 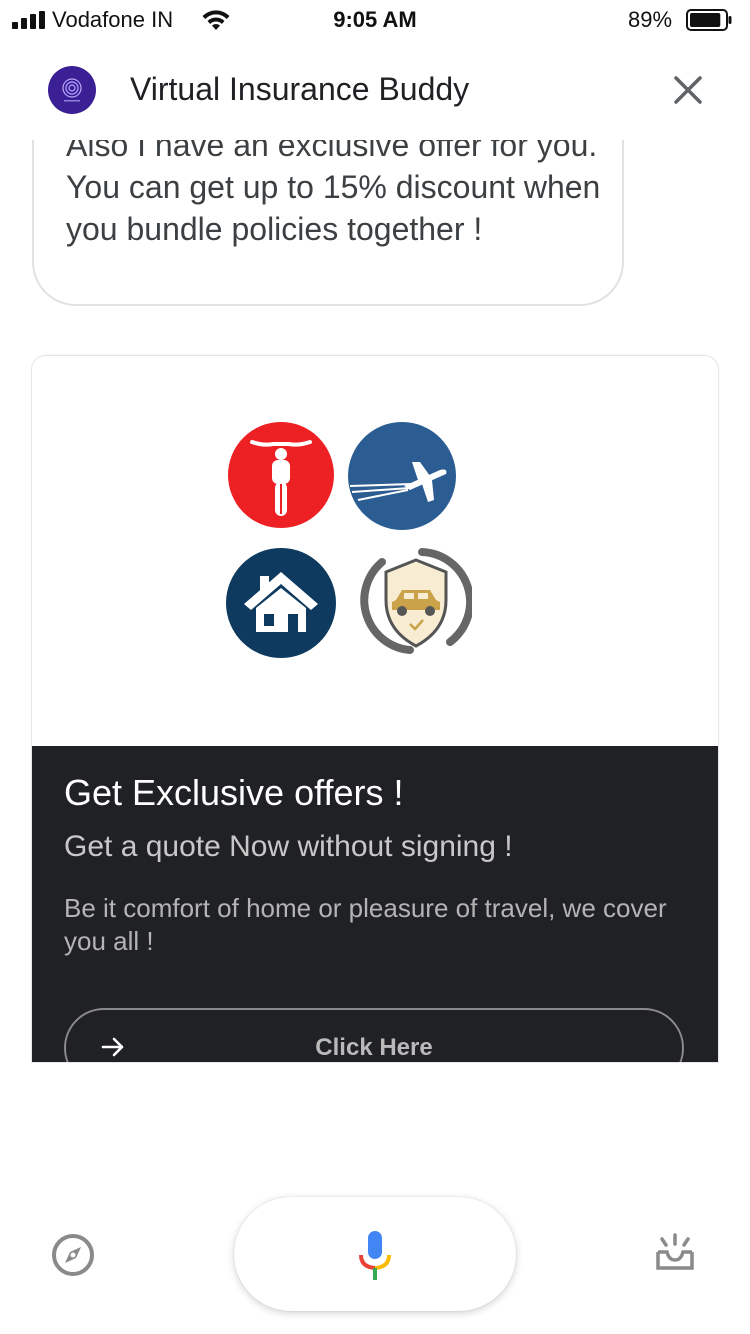 I want to click on voice-input-button, so click(x=375, y=1254).